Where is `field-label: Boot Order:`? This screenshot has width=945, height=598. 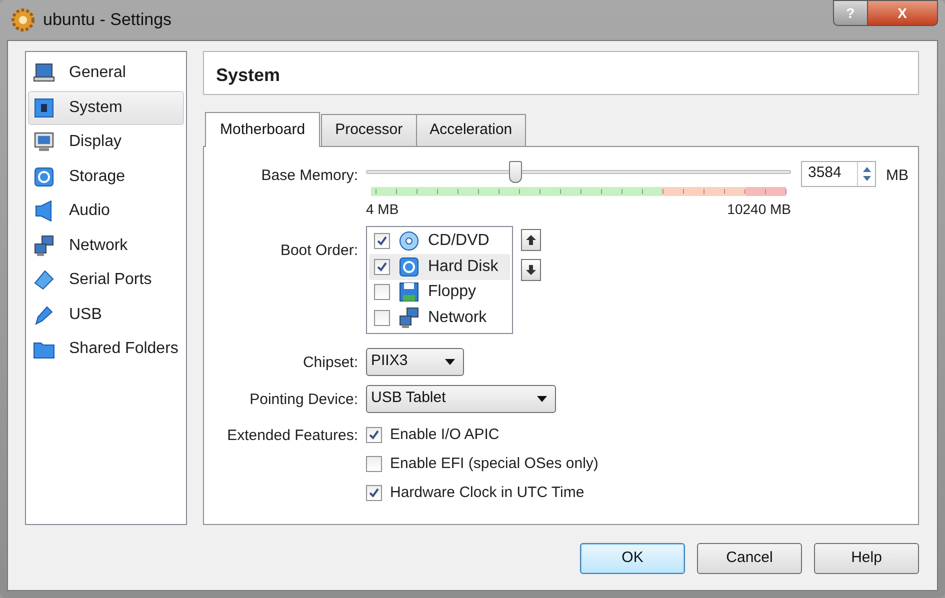 field-label: Boot Order: is located at coordinates (318, 250).